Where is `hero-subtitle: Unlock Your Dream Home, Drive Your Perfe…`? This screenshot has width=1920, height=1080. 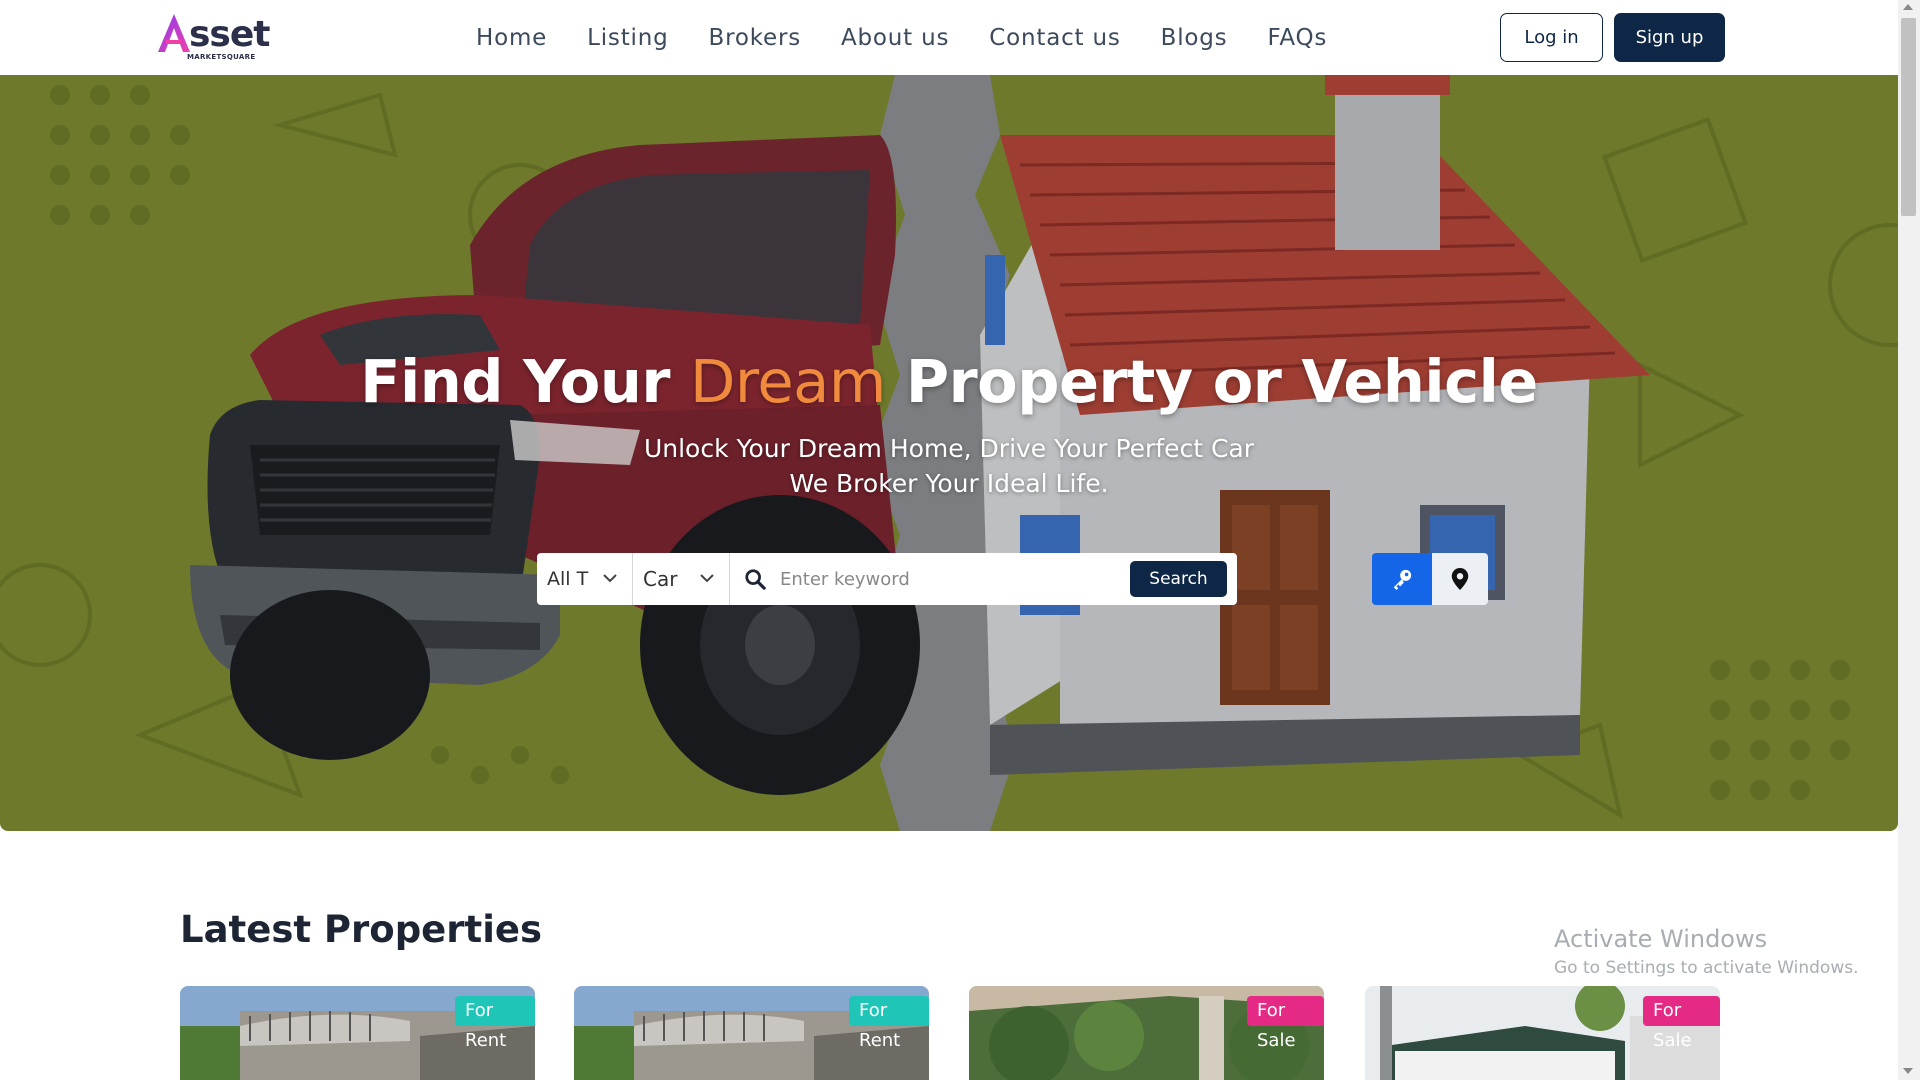
hero-subtitle: Unlock Your Dream Home, Drive Your Perfe… is located at coordinates (949, 466).